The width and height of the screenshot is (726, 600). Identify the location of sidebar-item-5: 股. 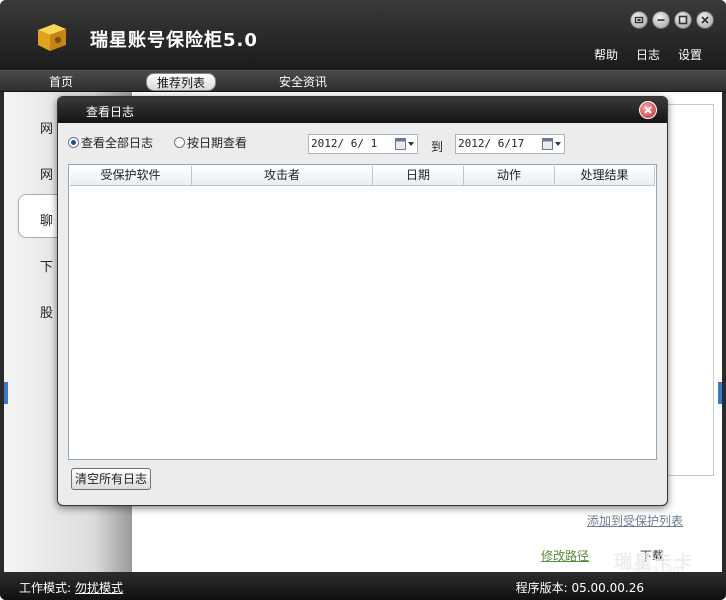
(46, 311).